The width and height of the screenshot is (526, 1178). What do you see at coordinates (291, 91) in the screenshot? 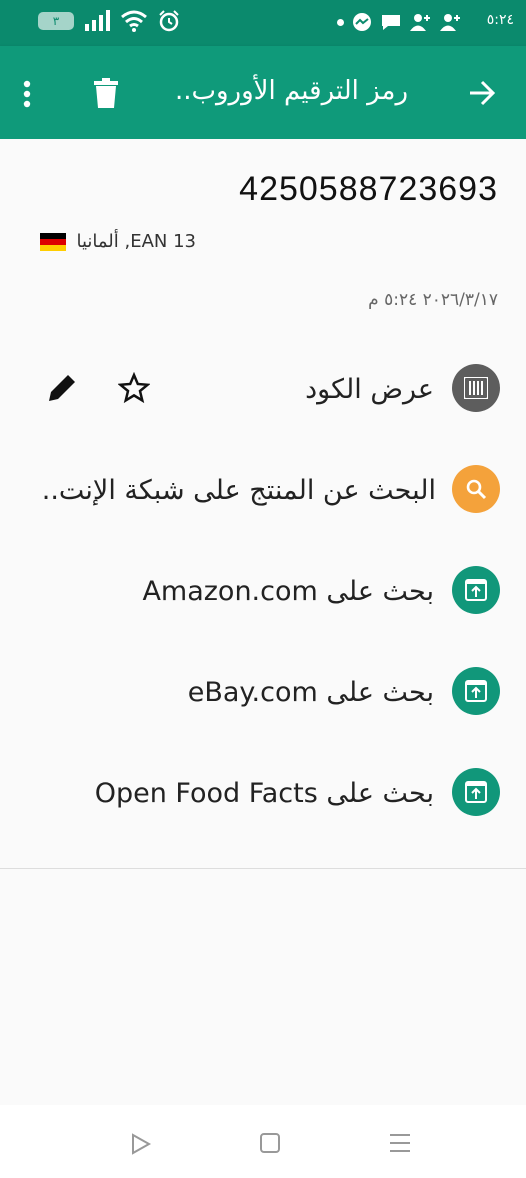
I see `page-title: رمز الترقيم الأوروب..` at bounding box center [291, 91].